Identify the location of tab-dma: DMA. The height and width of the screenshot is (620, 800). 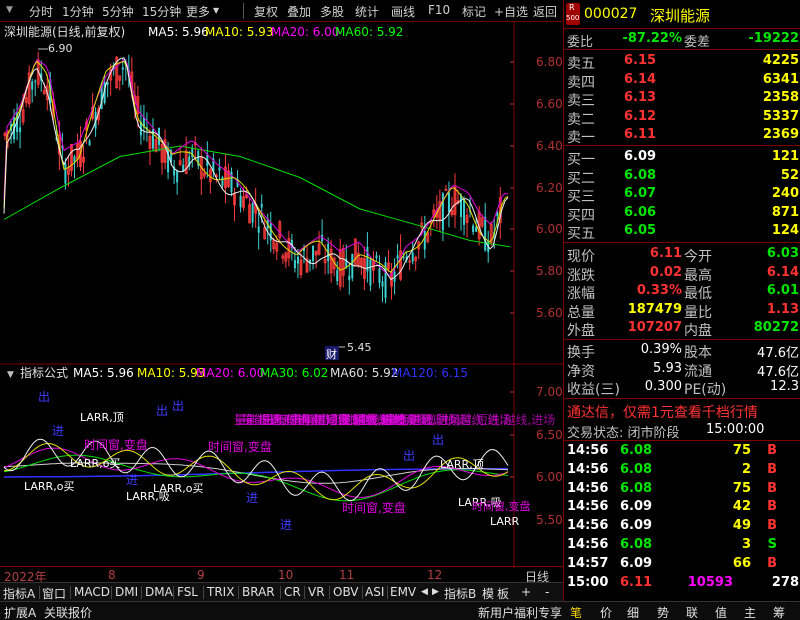
(159, 592).